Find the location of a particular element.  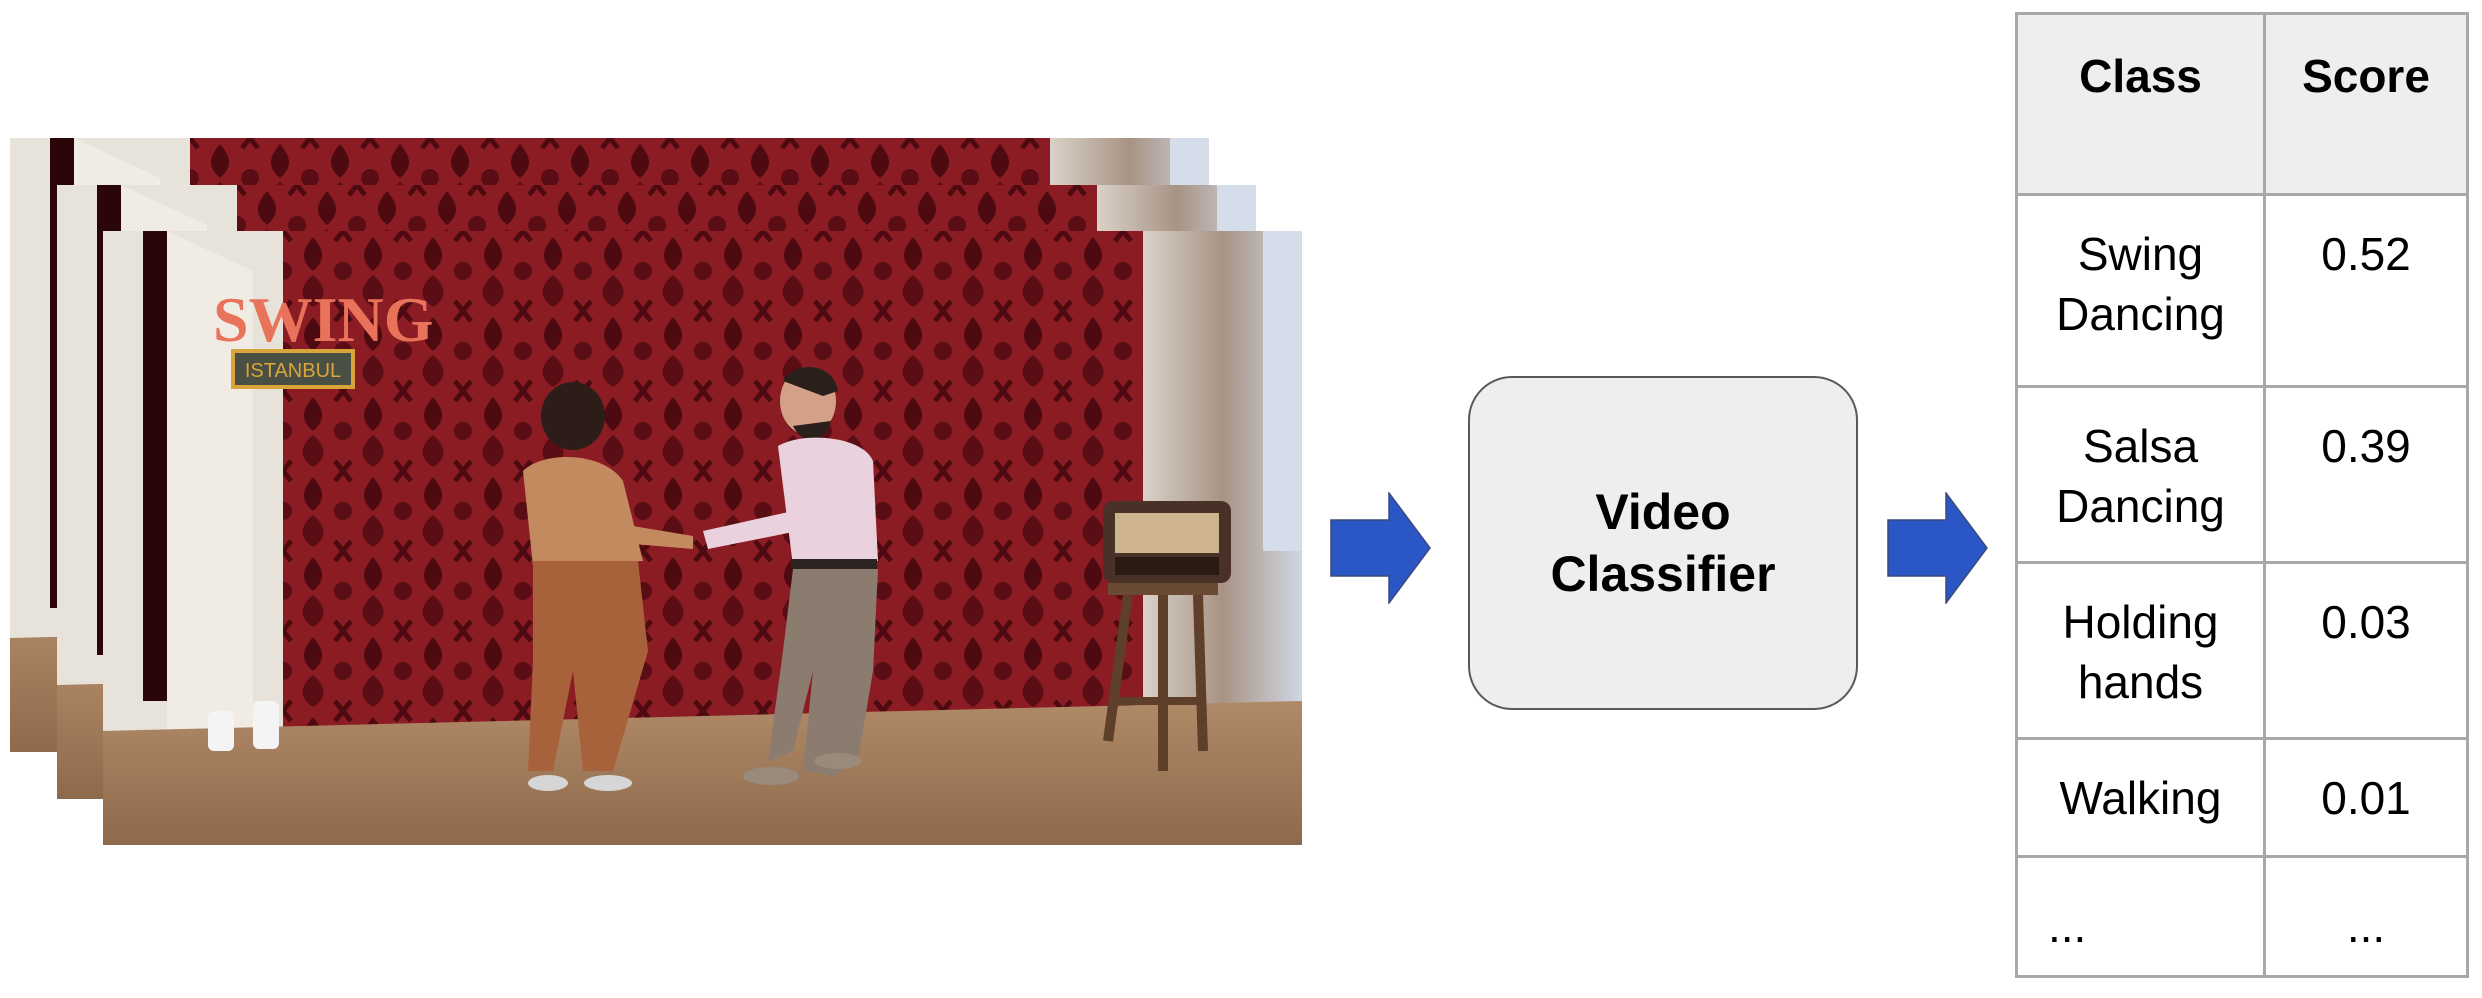

score-cell: 0.39 is located at coordinates (2366, 474).